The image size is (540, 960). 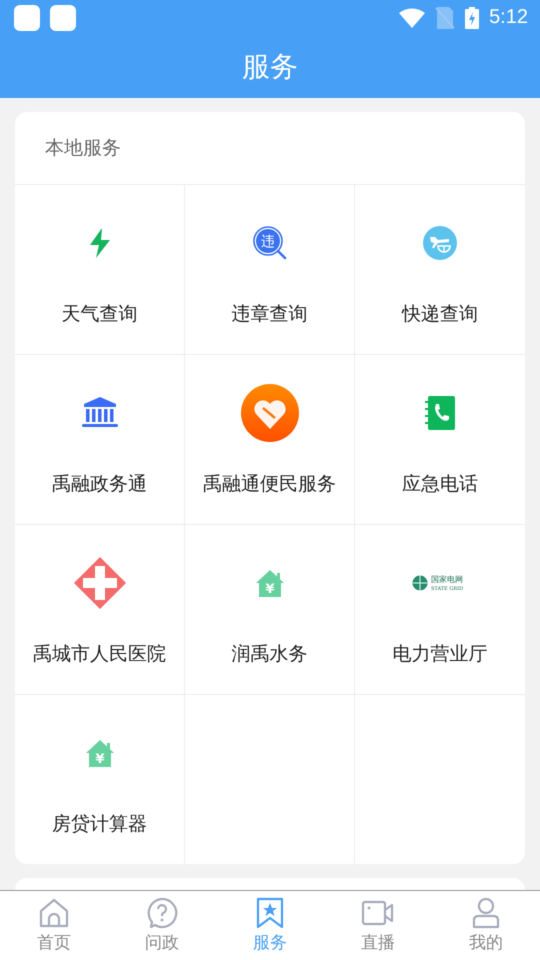 I want to click on status-time: 5:12, so click(x=508, y=17).